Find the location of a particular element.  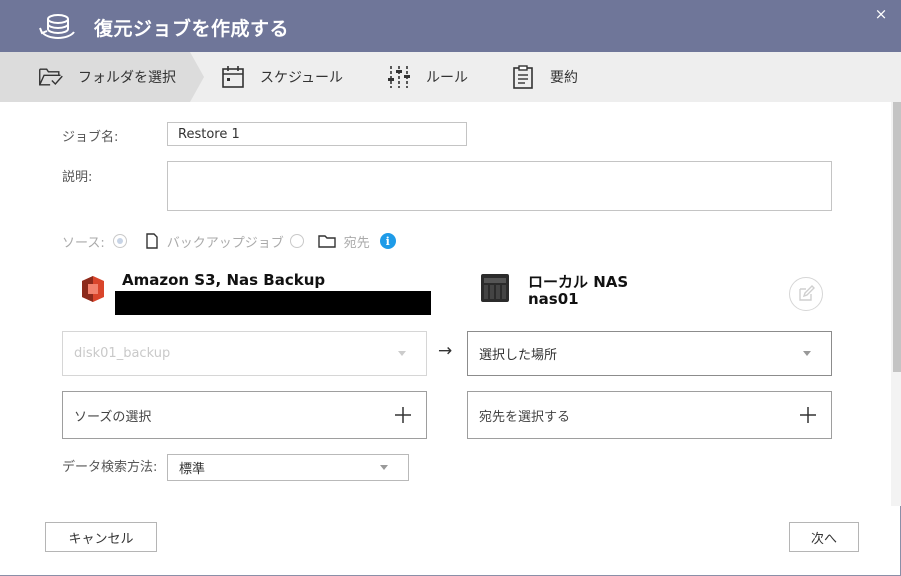

step-rules: ルール is located at coordinates (427, 77).